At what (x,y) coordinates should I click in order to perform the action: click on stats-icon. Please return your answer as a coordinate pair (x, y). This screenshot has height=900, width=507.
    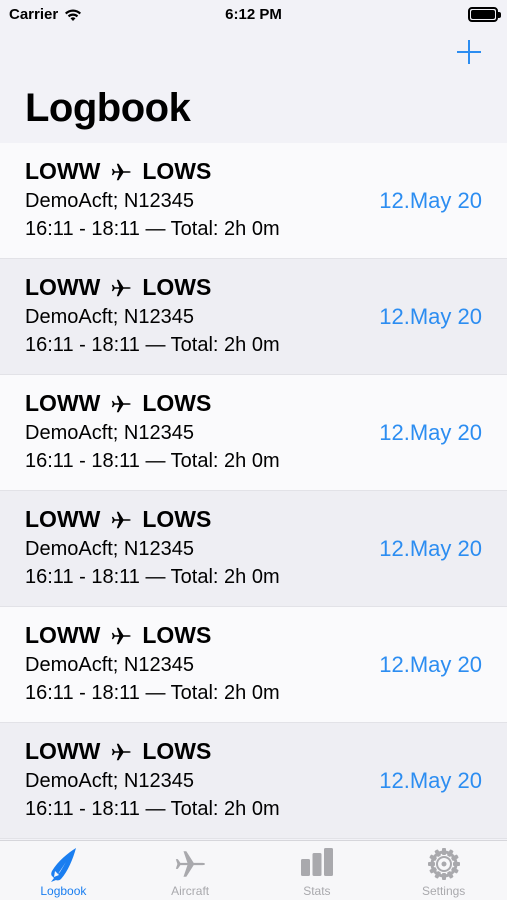
    Looking at the image, I should click on (317, 864).